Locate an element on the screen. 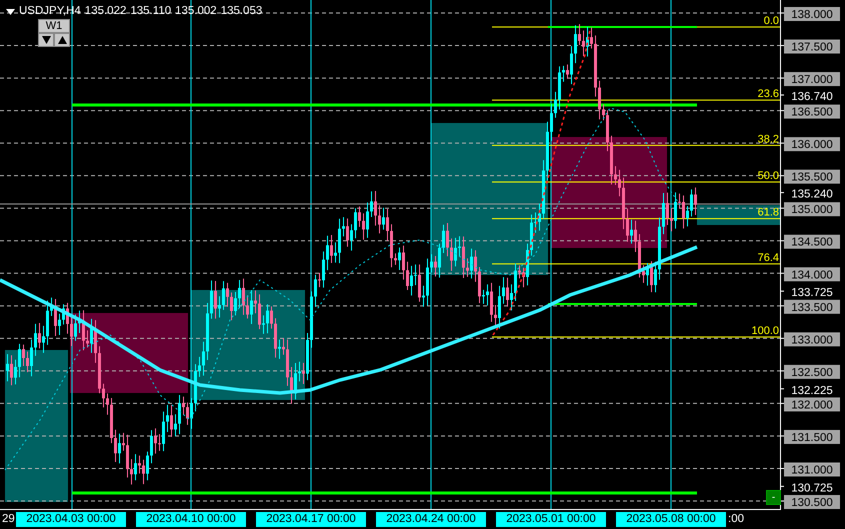  price-value: 135.022 is located at coordinates (105, 11).